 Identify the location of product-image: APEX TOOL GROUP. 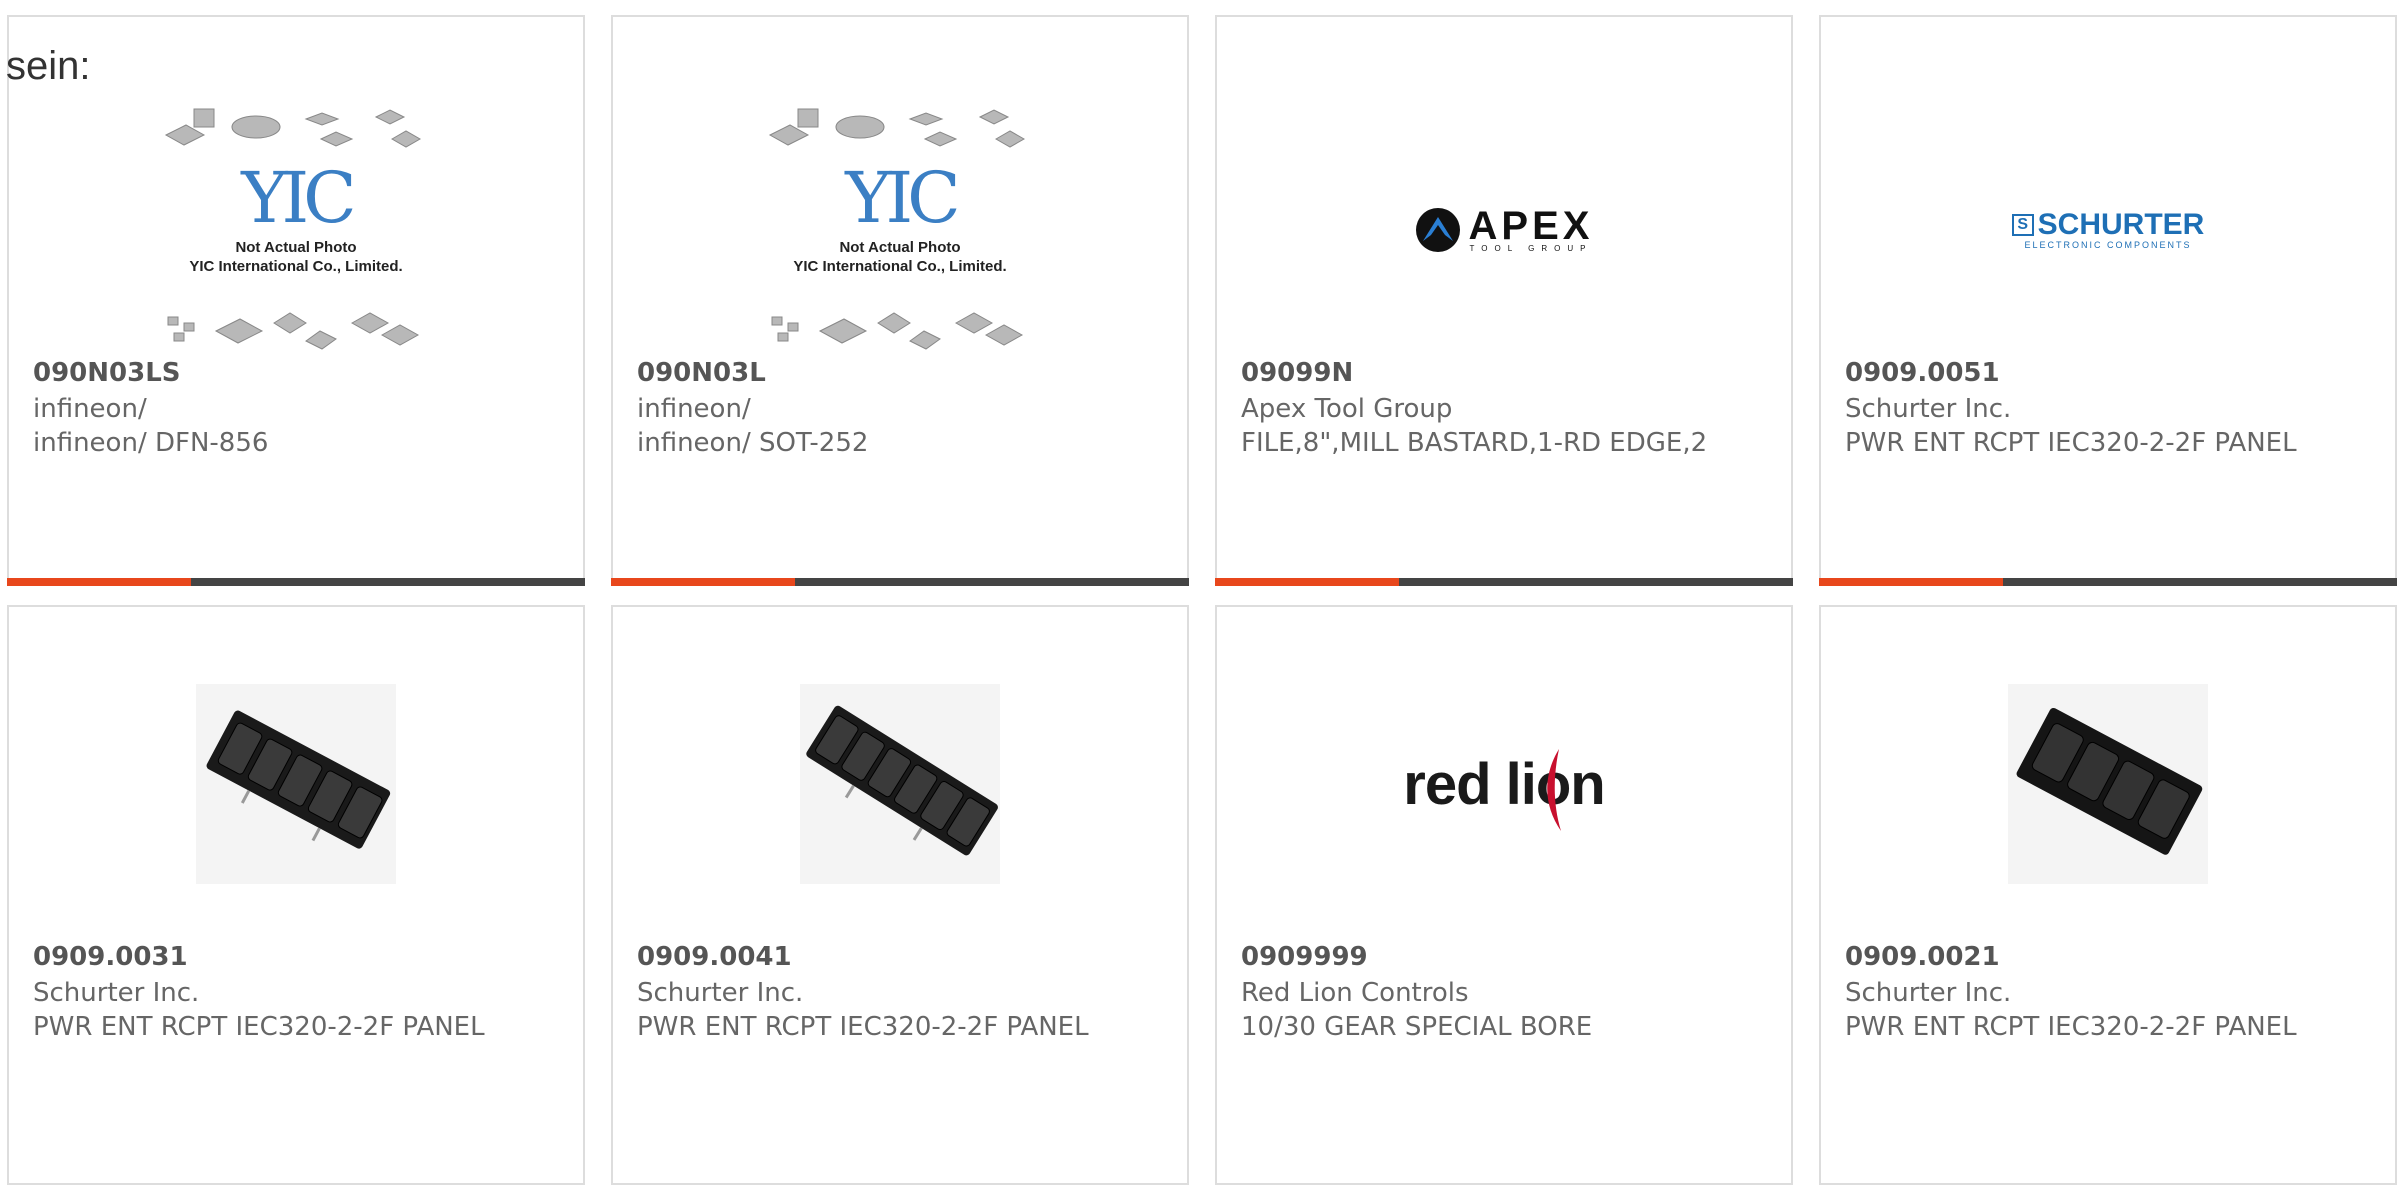
(1504, 230).